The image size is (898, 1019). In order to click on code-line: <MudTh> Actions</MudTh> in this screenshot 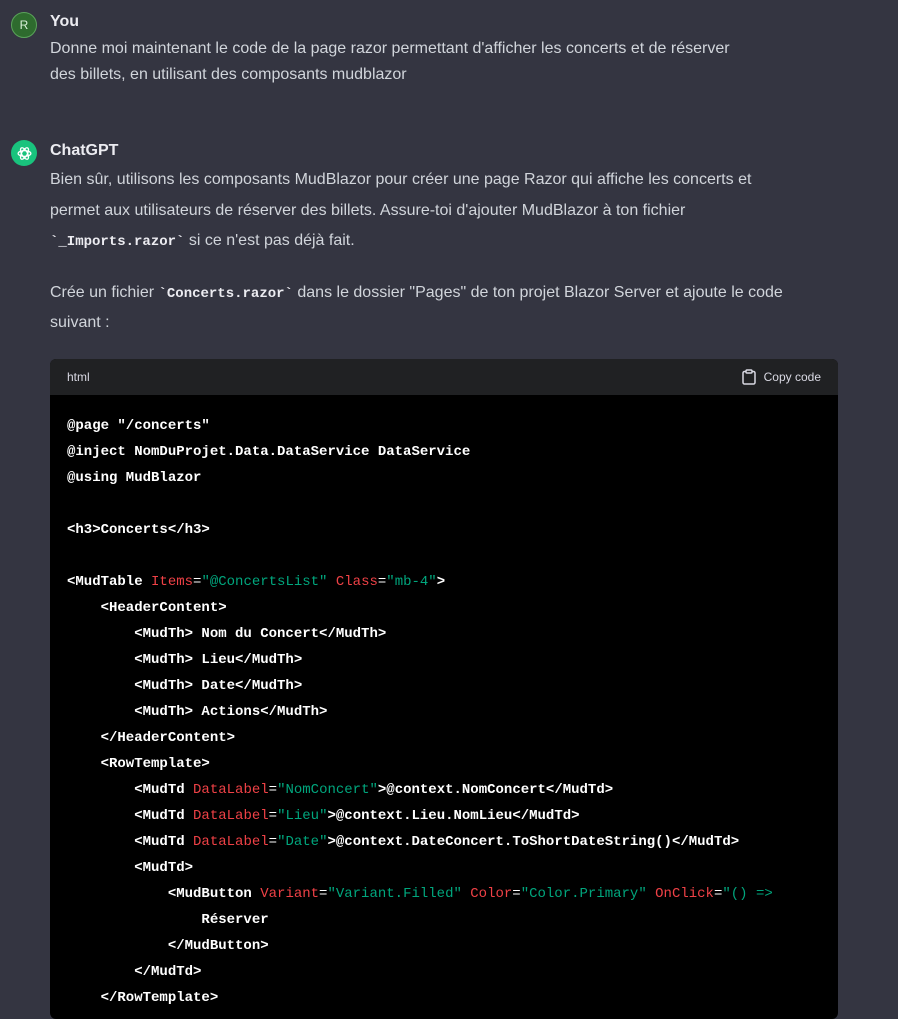, I will do `click(197, 712)`.